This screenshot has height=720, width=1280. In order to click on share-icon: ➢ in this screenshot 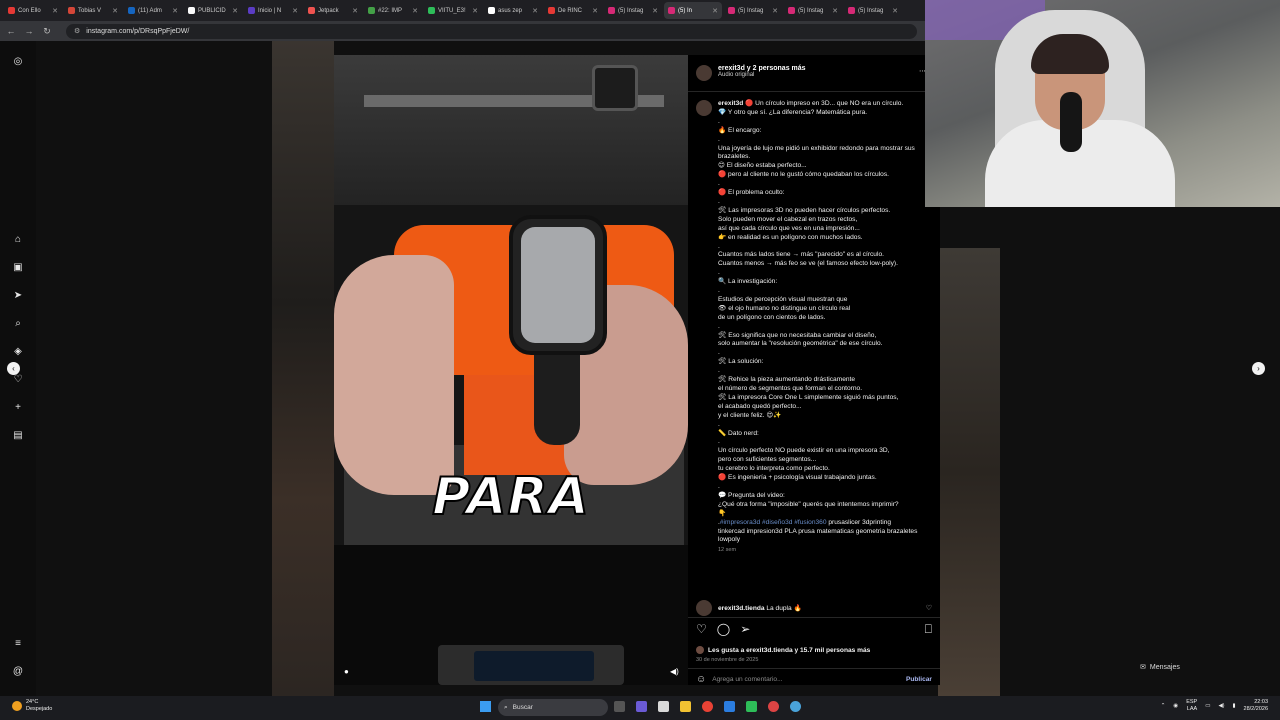, I will do `click(745, 629)`.